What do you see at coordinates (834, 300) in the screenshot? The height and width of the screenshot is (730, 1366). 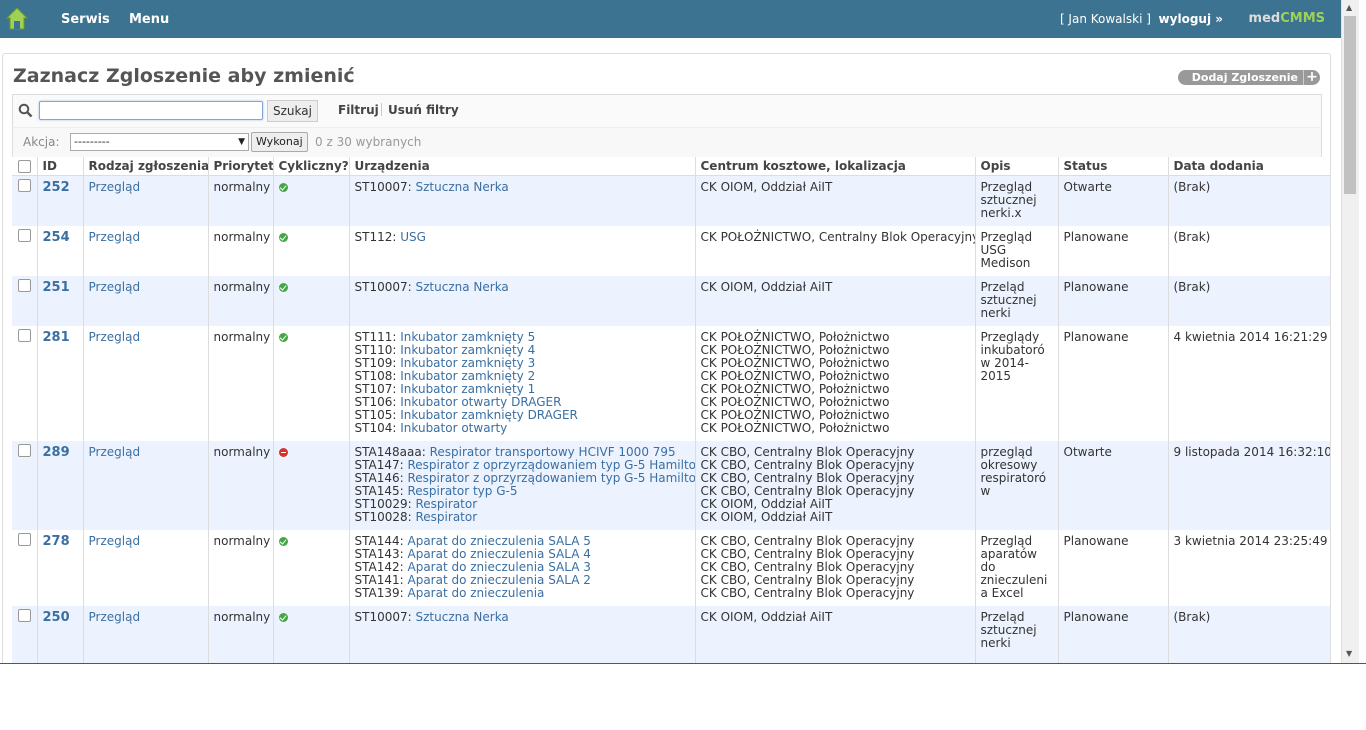 I see `cost-center-cell: CK OIOM, Oddział AiIT` at bounding box center [834, 300].